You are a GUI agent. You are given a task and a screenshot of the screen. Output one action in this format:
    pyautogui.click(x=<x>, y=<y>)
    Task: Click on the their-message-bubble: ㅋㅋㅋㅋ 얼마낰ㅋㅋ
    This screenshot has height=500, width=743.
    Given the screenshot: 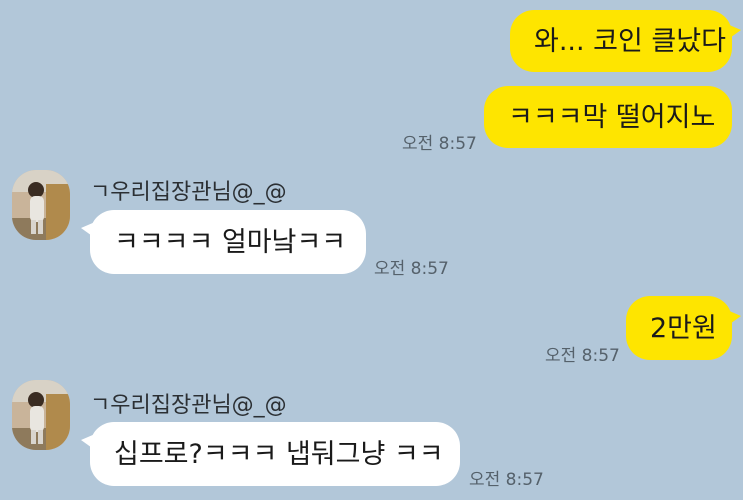 What is the action you would take?
    pyautogui.click(x=223, y=242)
    